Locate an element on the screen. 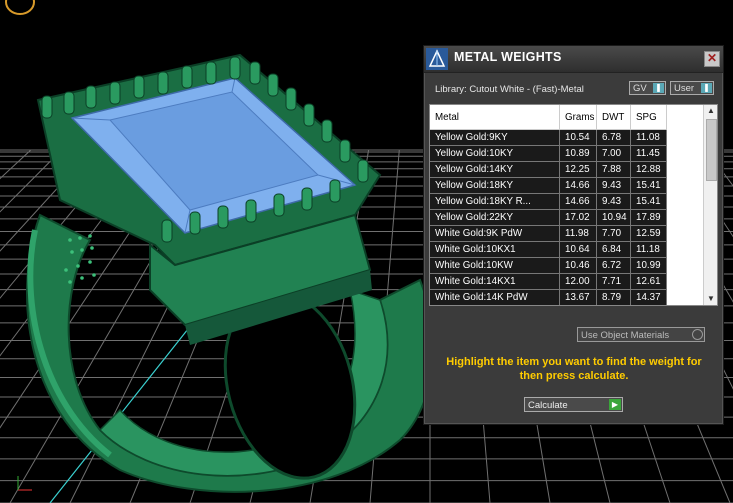 This screenshot has width=733, height=503. cell-dwt: 6.78 is located at coordinates (613, 137).